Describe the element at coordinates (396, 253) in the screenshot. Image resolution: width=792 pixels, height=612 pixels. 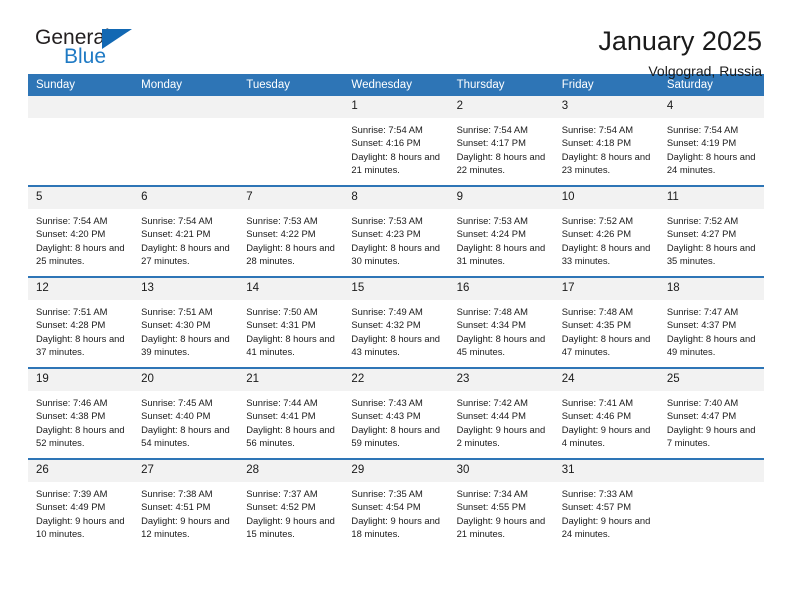
I see `daylight-text: Daylight: 8 hours and 30 minutes.` at that location.